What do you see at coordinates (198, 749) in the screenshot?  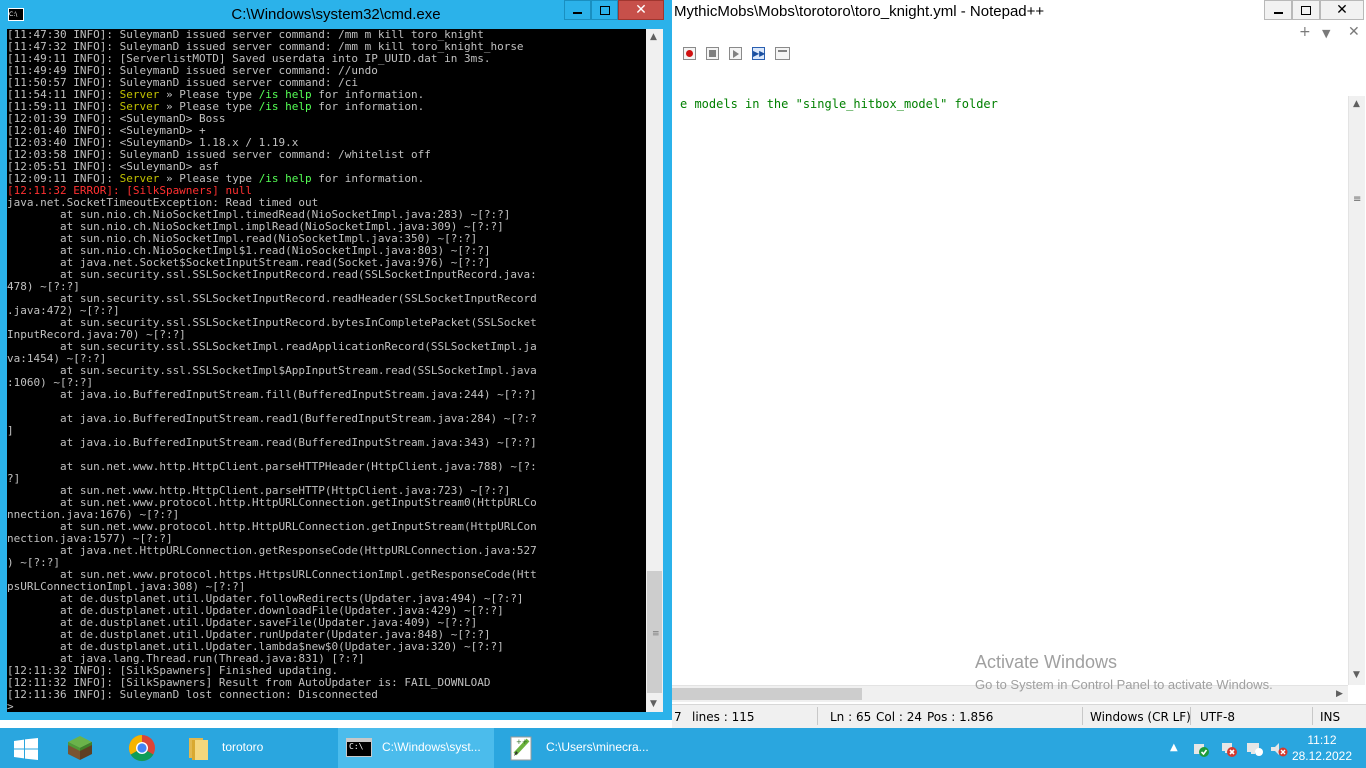 I see `folder-icon` at bounding box center [198, 749].